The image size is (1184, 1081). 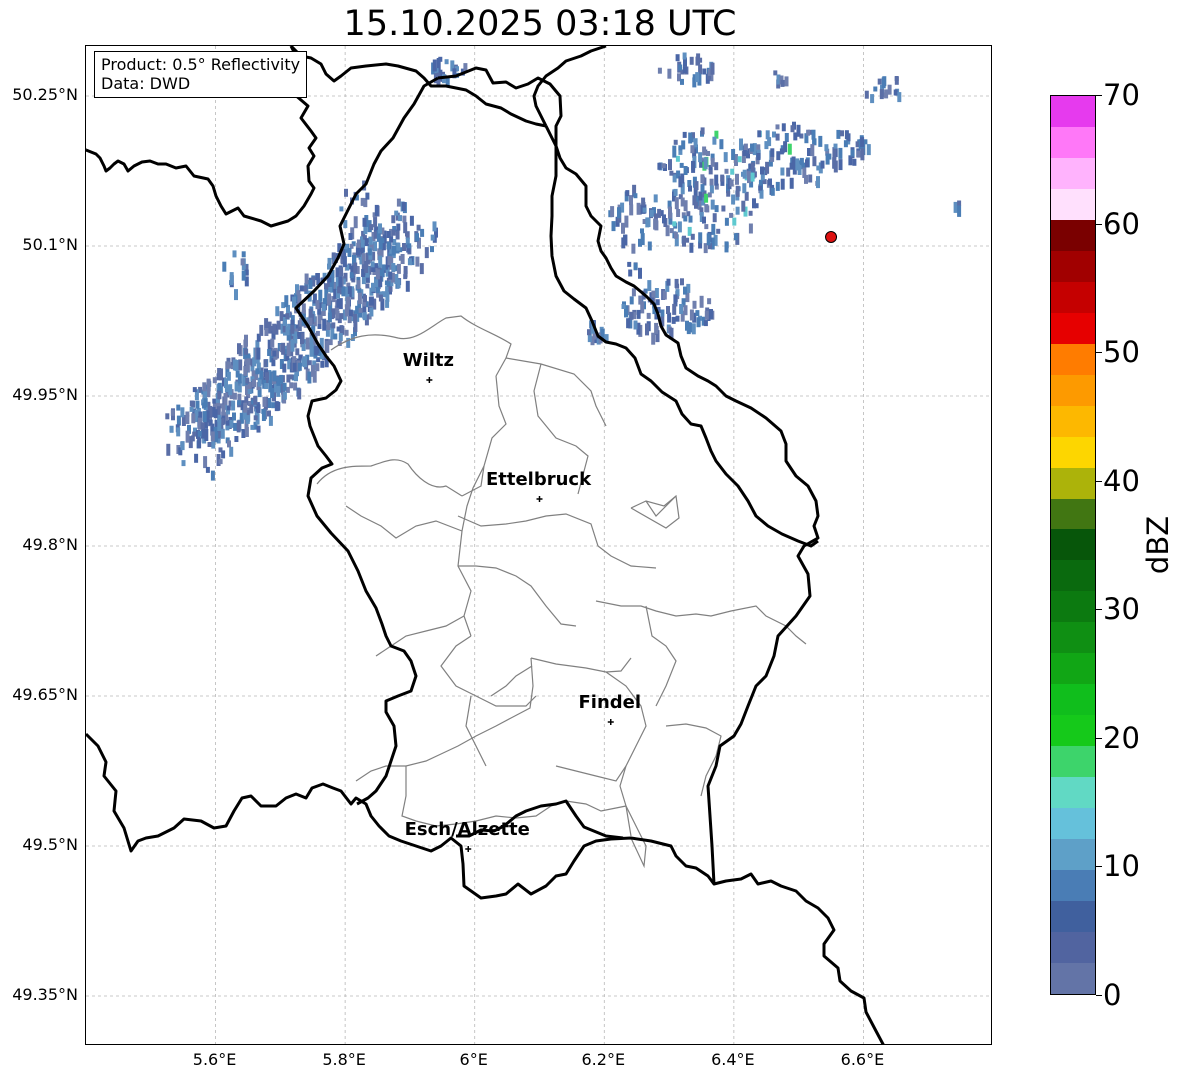 I want to click on lon-label: 5.6°E, so click(x=214, y=1059).